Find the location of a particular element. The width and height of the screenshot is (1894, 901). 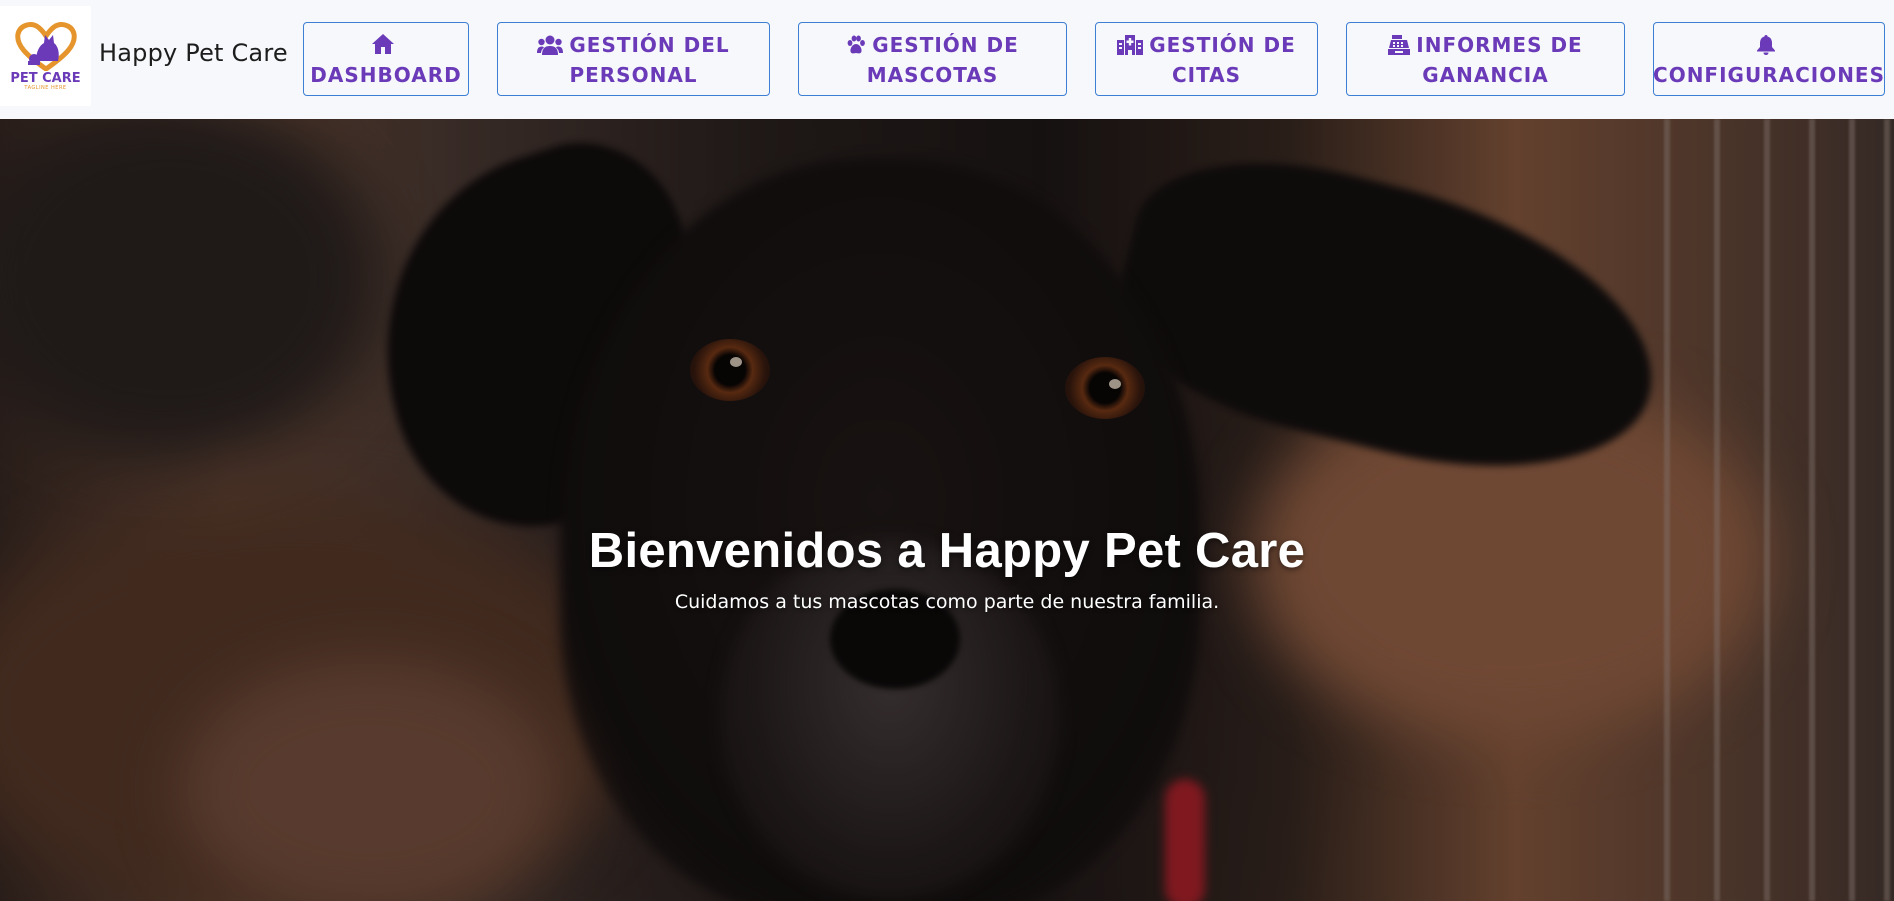

hero-title: Bienvenidos a Happy Pet Care is located at coordinates (947, 551).